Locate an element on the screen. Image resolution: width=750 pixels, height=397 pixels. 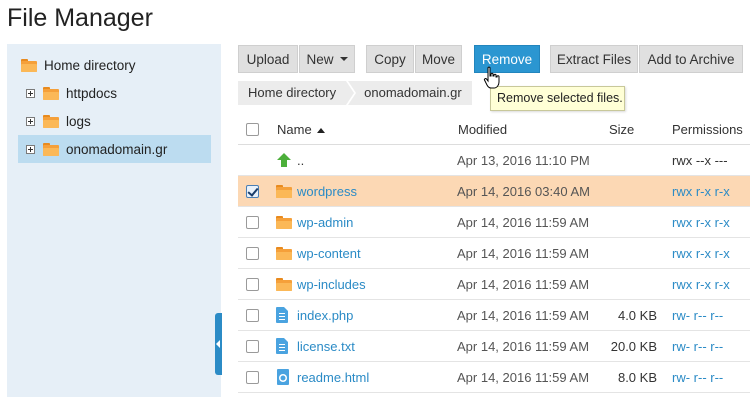
tree-item-onomadomain: onomadomain.gr is located at coordinates (114, 149).